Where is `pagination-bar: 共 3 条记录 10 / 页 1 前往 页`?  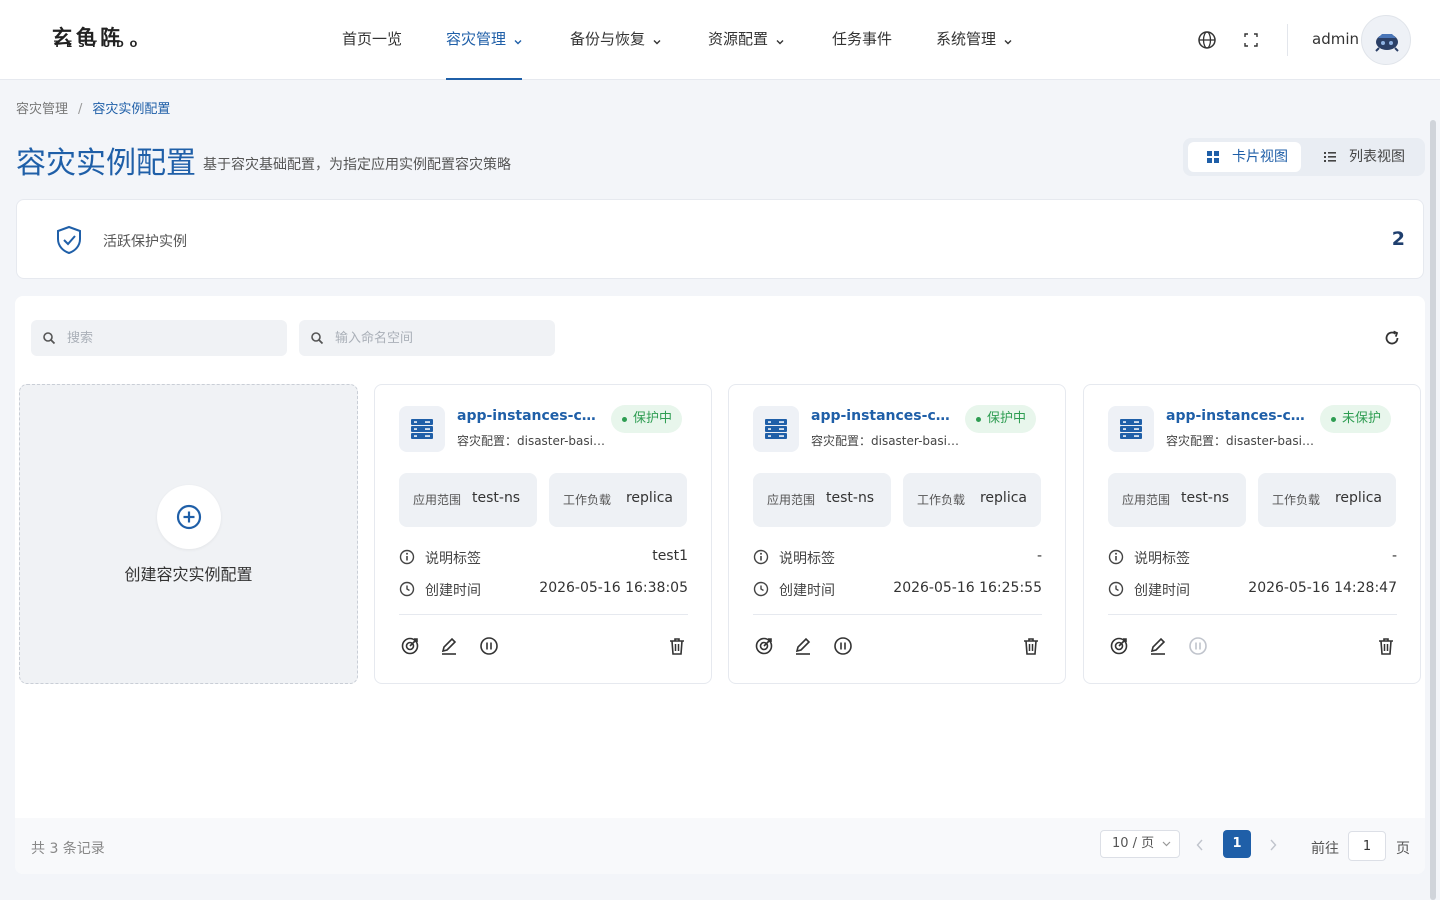 pagination-bar: 共 3 条记录 10 / 页 1 前往 页 is located at coordinates (720, 846).